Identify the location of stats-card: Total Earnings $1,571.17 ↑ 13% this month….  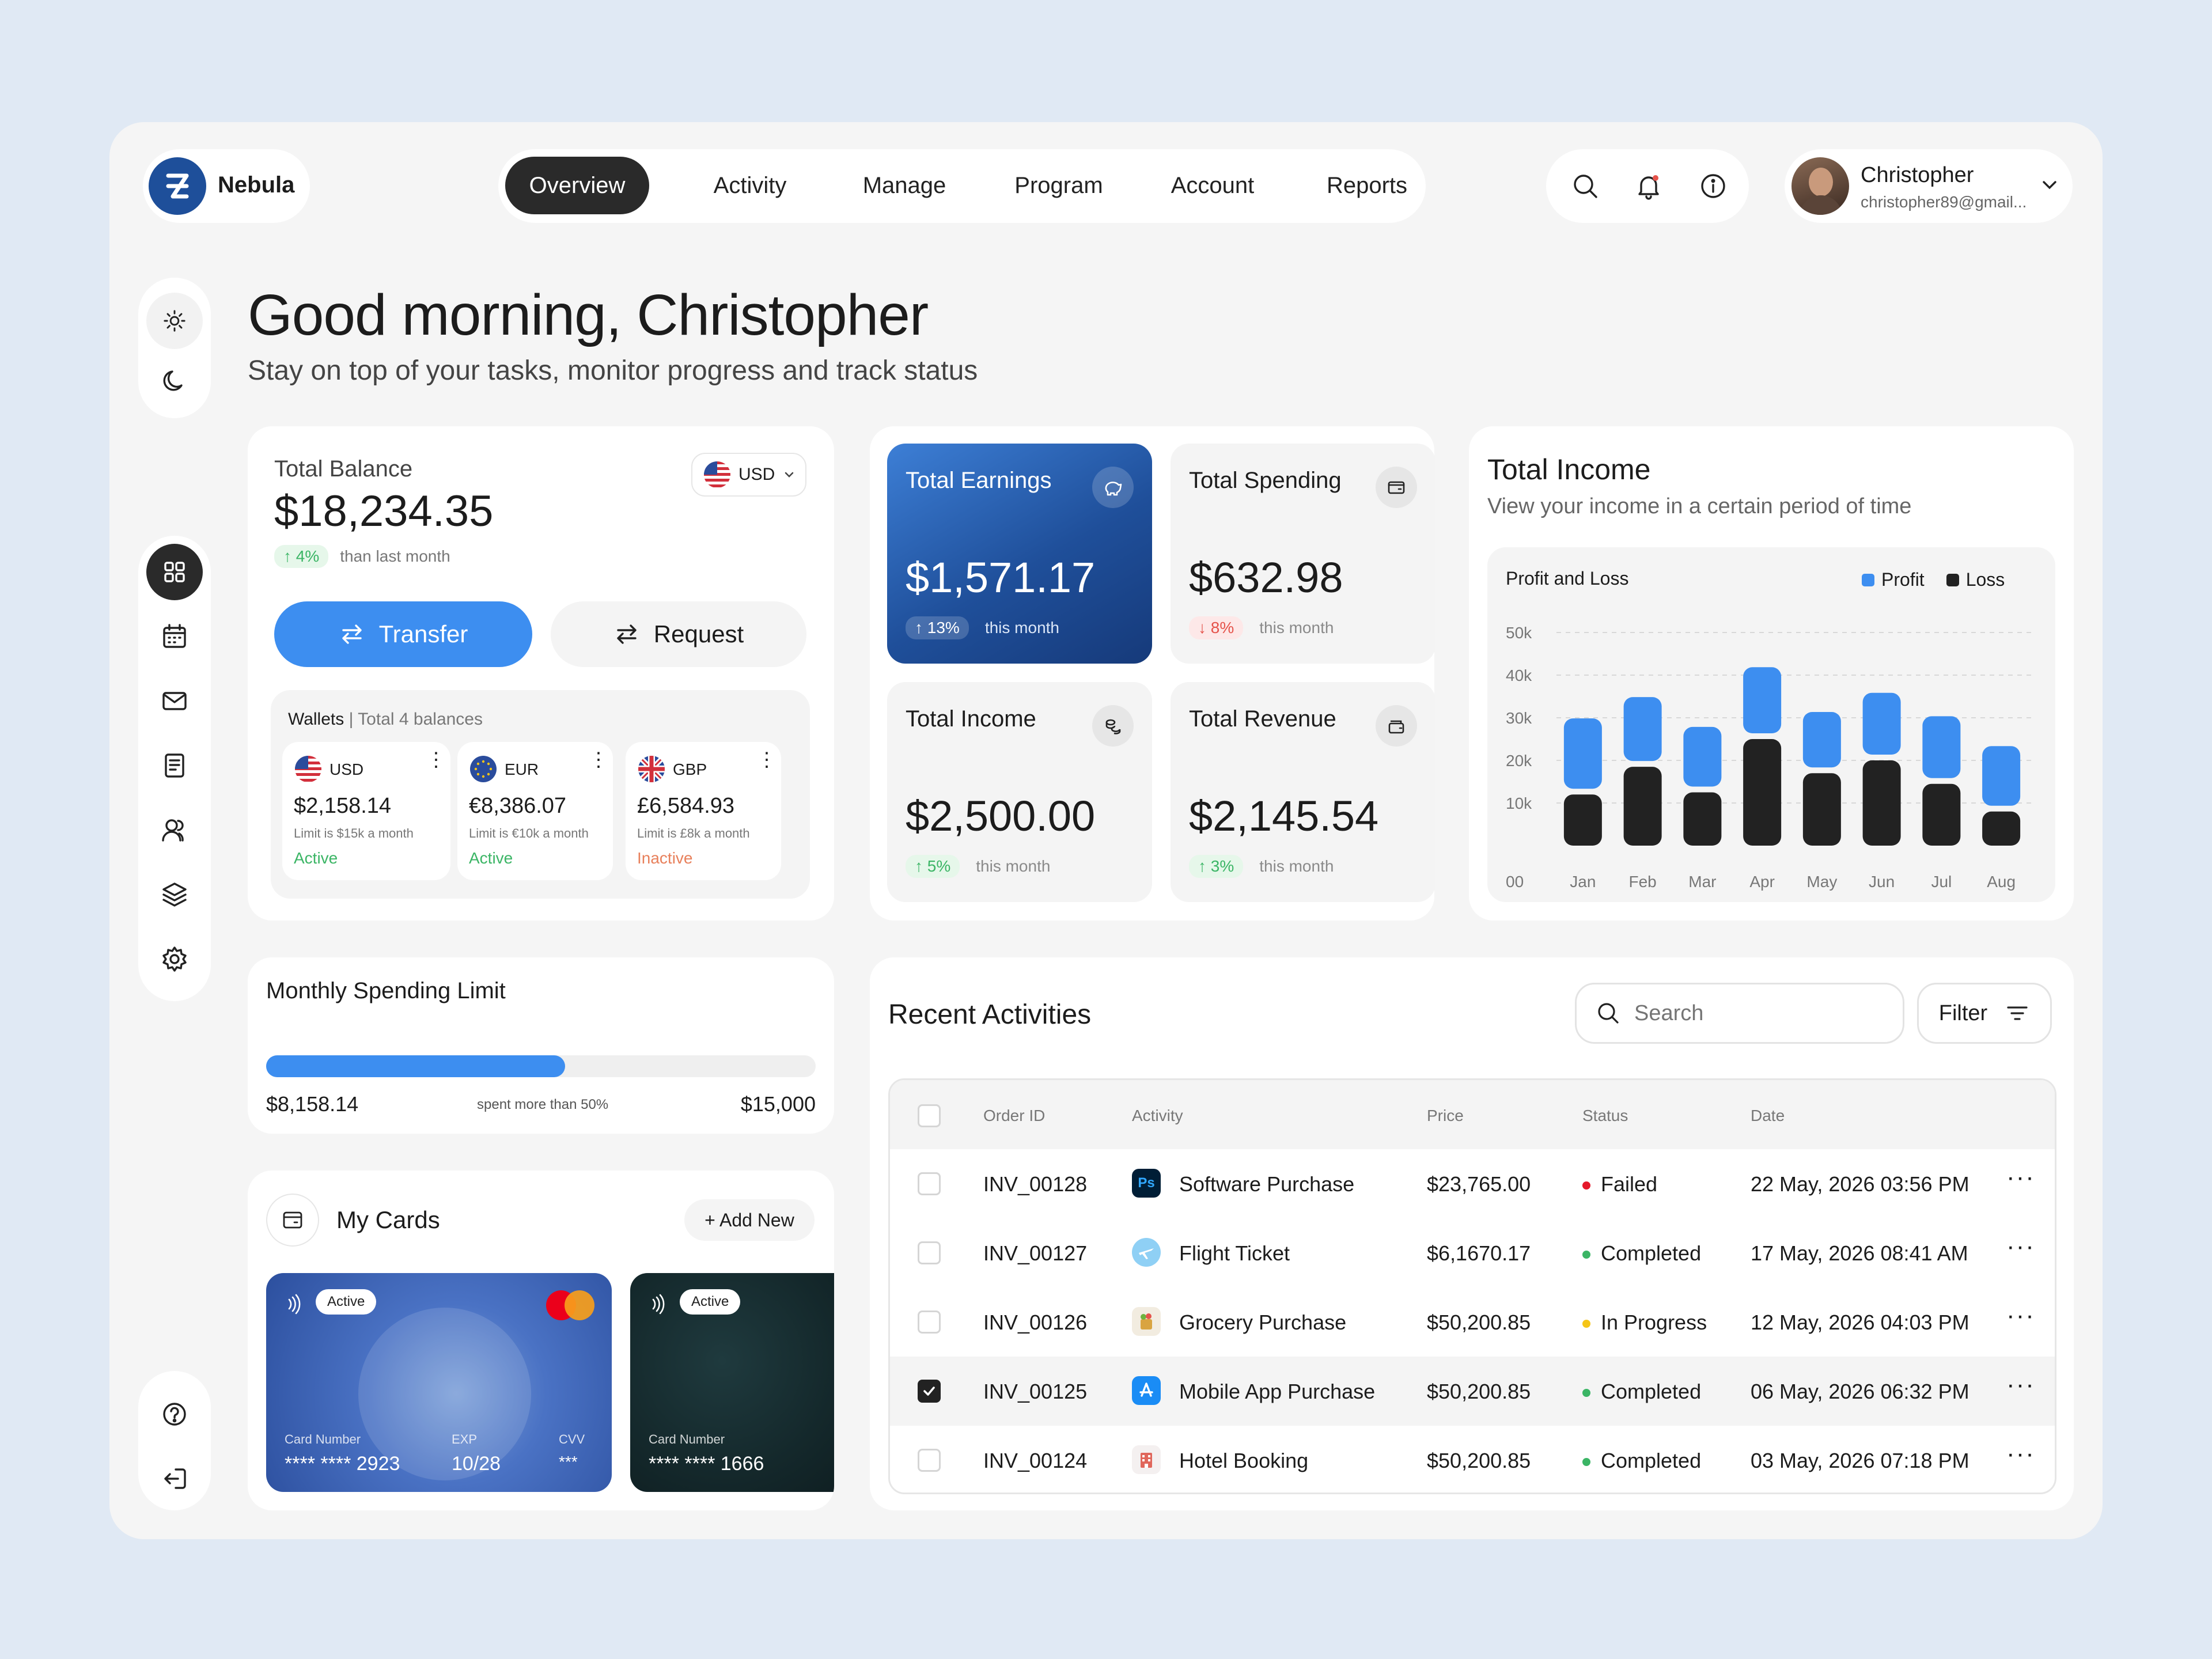
(1152, 673).